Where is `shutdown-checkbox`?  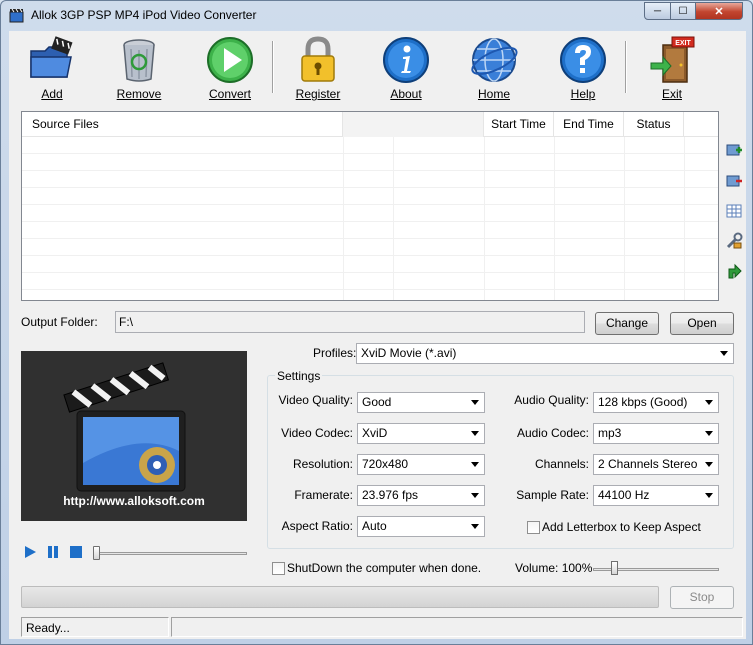 shutdown-checkbox is located at coordinates (278, 568).